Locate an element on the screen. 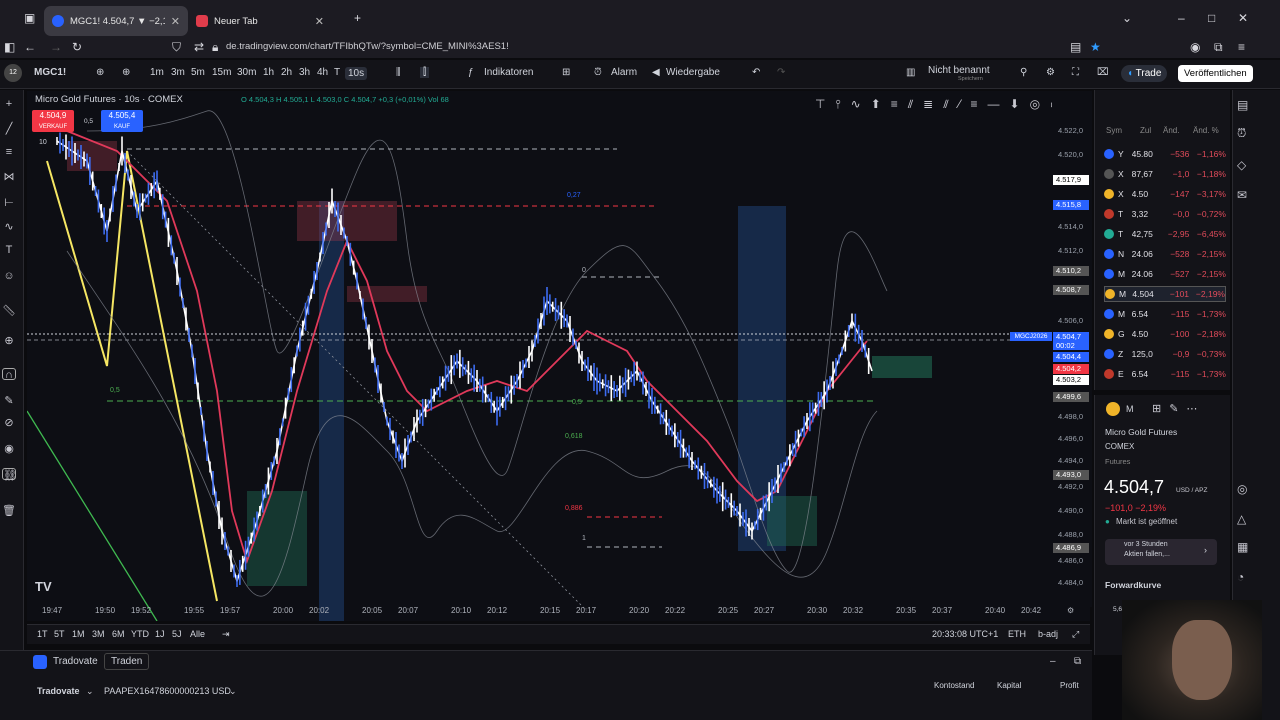 The width and height of the screenshot is (1280, 720). interval-1m: 1m is located at coordinates (157, 72).